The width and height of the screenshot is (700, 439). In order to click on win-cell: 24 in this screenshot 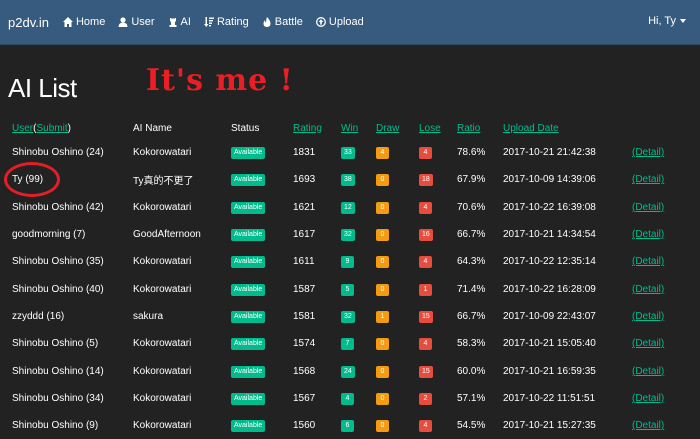, I will do `click(358, 370)`.